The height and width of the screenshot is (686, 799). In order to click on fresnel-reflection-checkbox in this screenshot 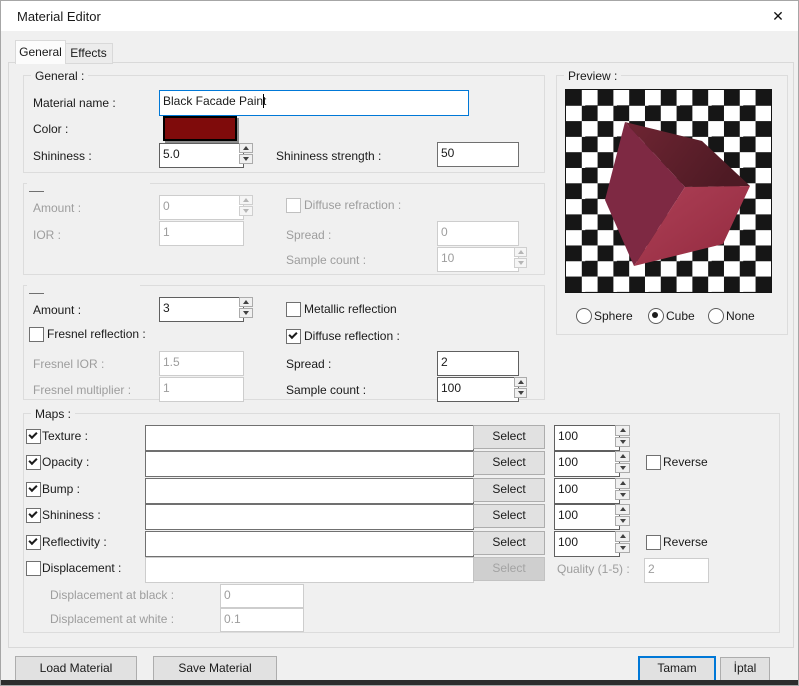, I will do `click(36, 334)`.